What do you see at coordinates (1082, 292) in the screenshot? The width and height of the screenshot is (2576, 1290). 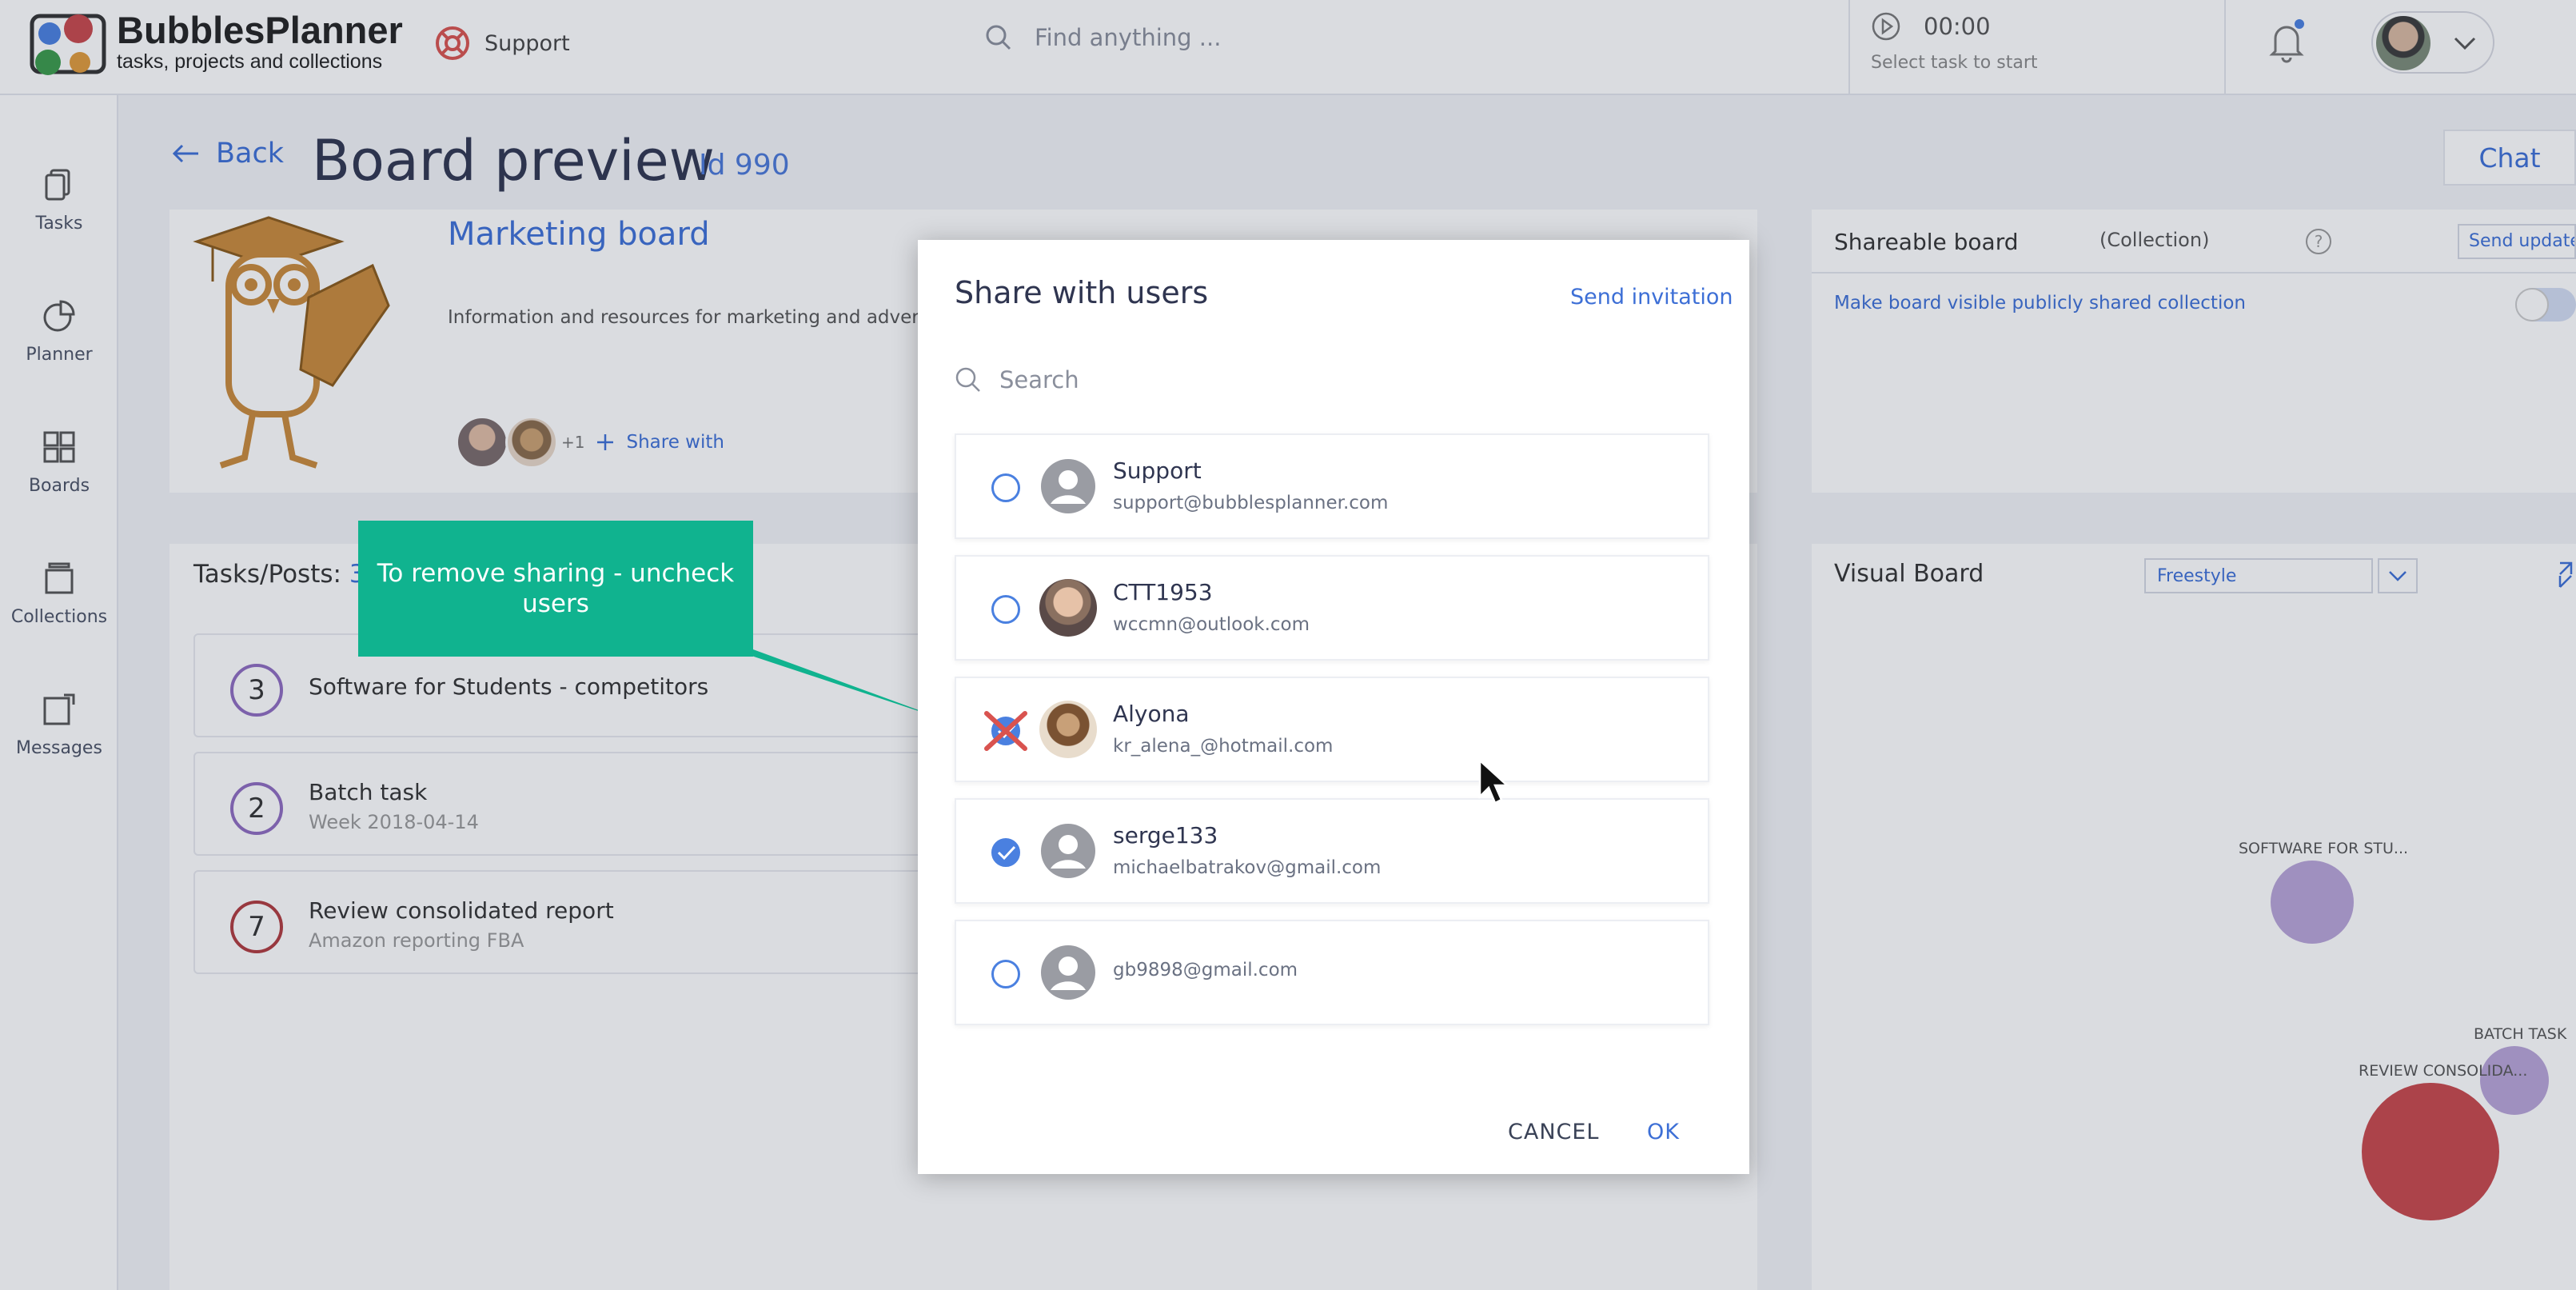 I see `dialog-title: Share with users` at bounding box center [1082, 292].